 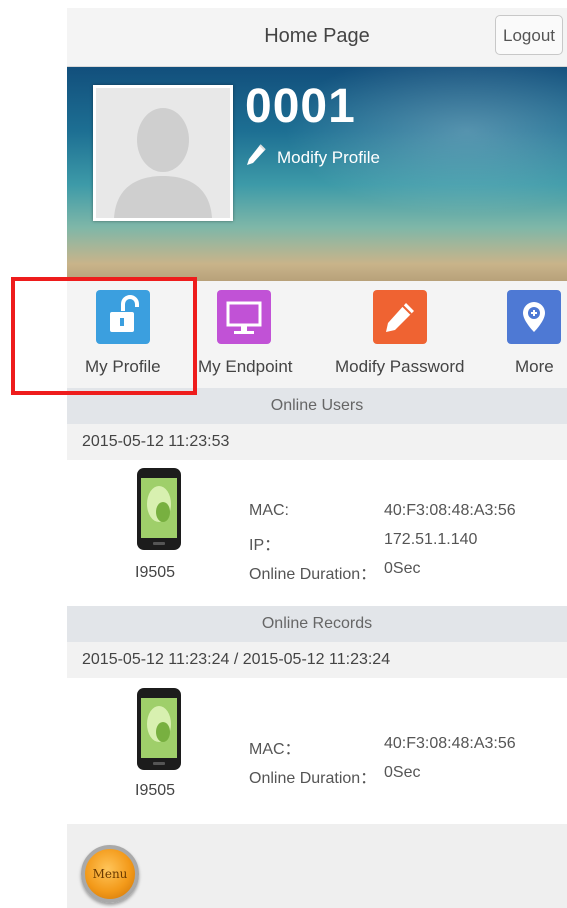 What do you see at coordinates (317, 866) in the screenshot?
I see `footer-bar: Menu` at bounding box center [317, 866].